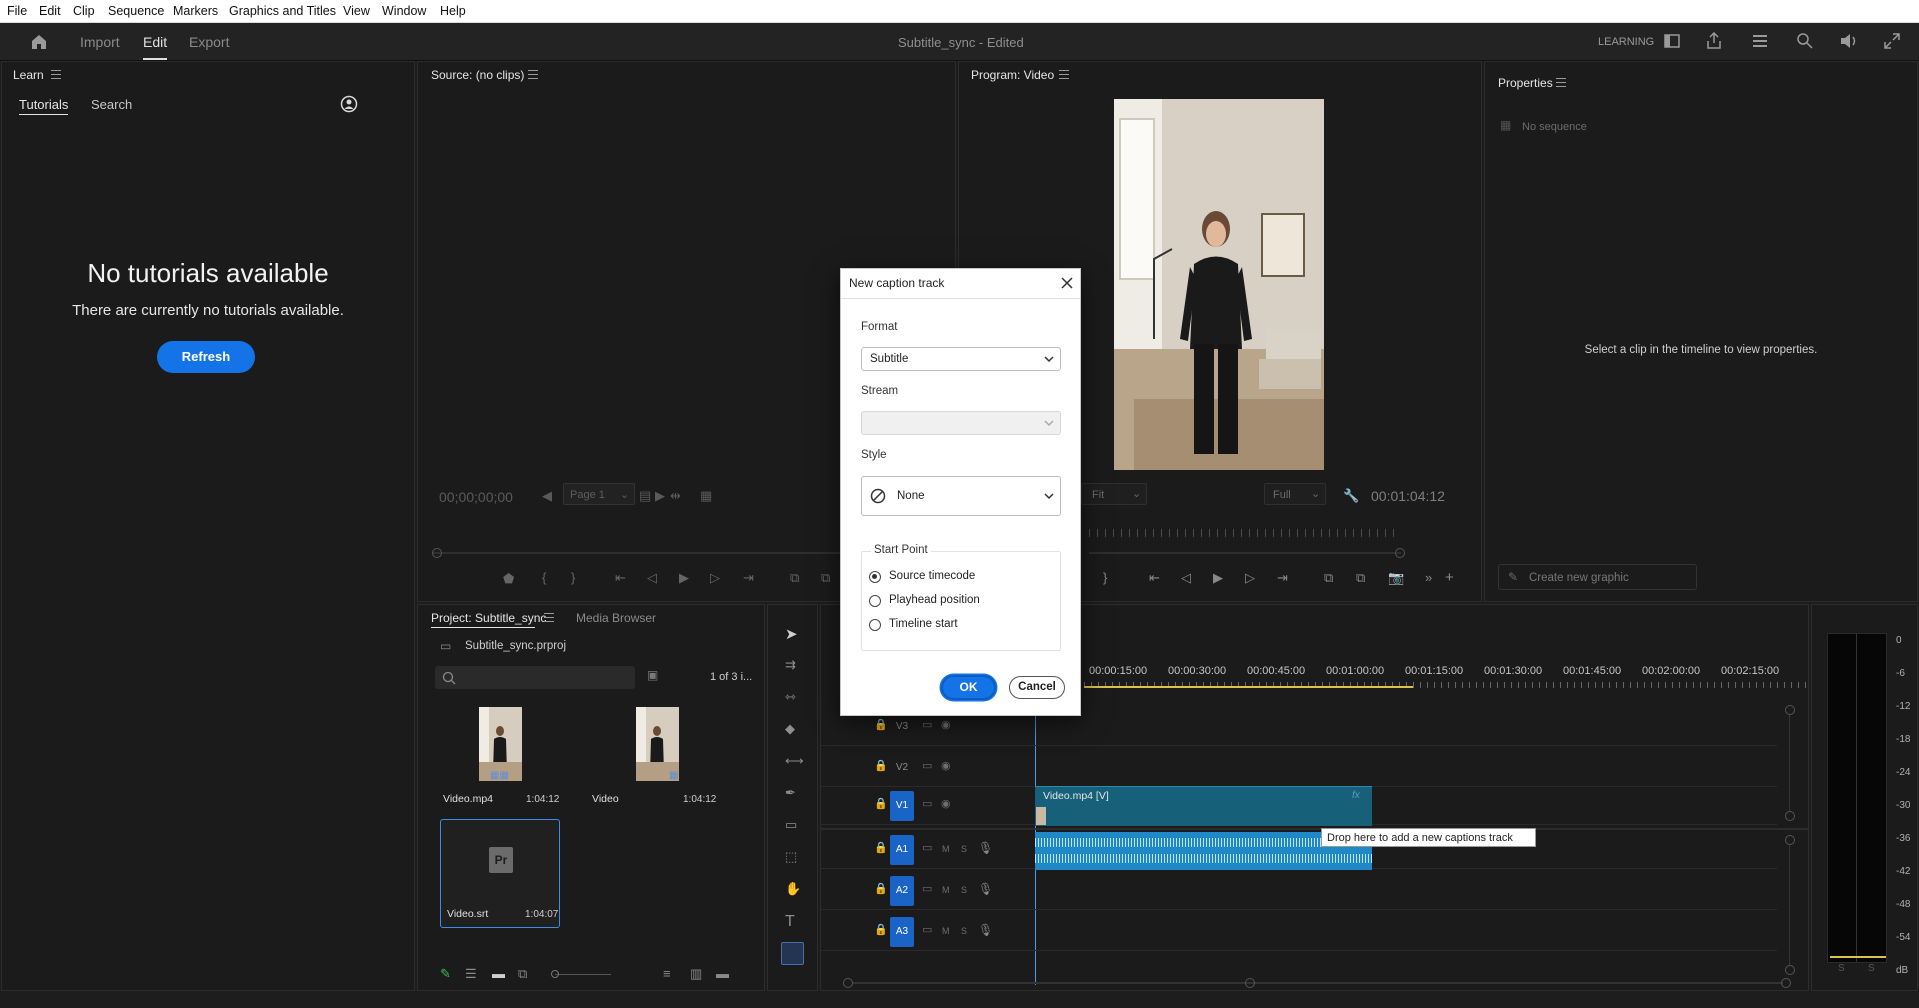  Describe the element at coordinates (1408, 496) in the screenshot. I see `program-timecode: 00:01:04:12` at that location.